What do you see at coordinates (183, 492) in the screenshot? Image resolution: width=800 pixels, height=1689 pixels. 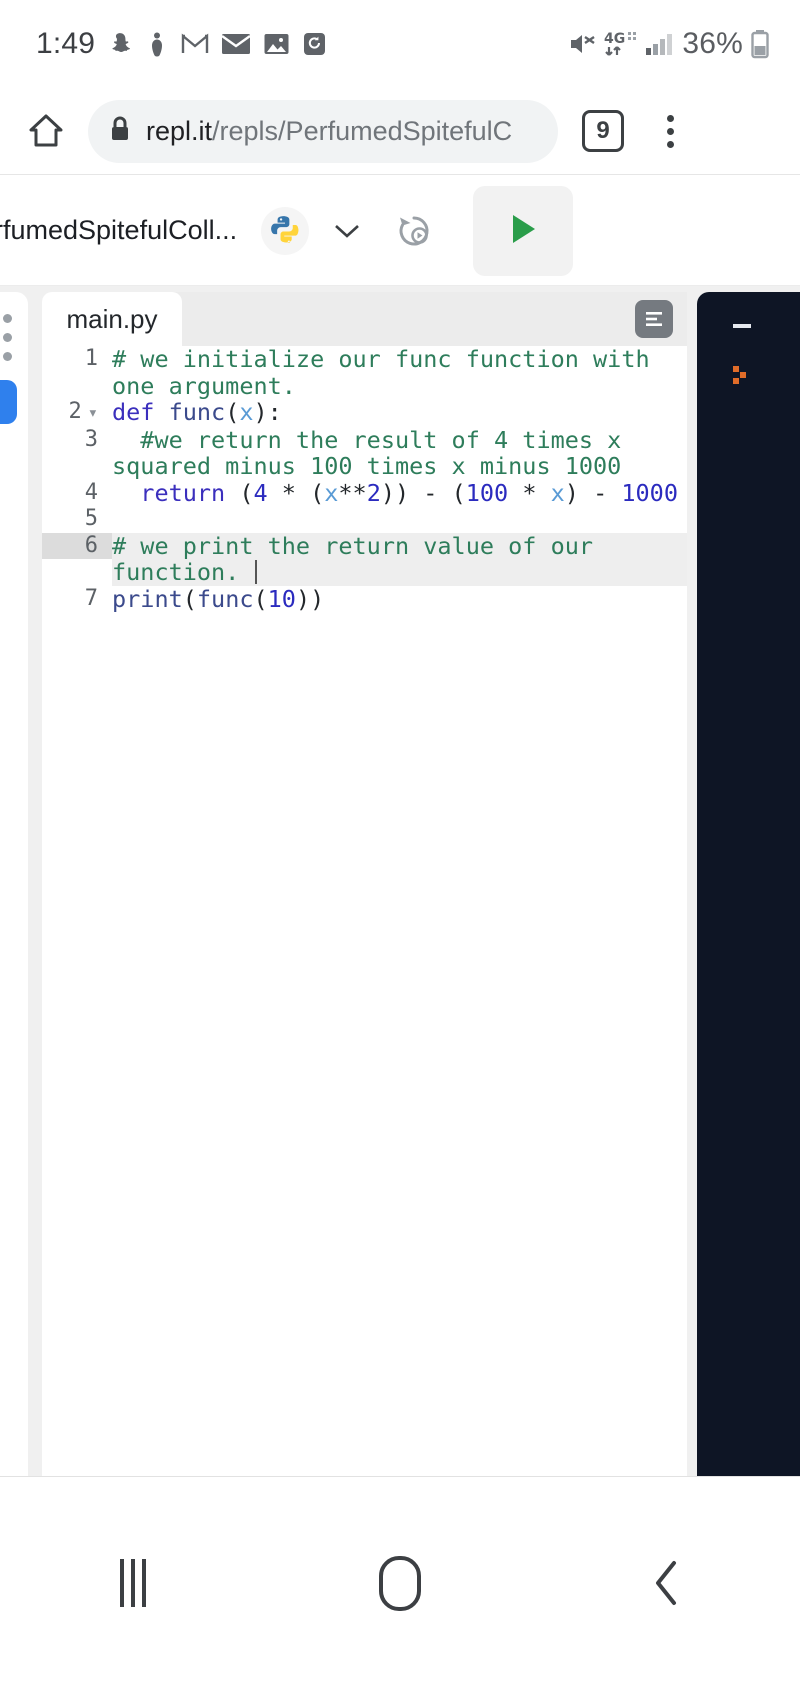 I see `token-kw: return` at bounding box center [183, 492].